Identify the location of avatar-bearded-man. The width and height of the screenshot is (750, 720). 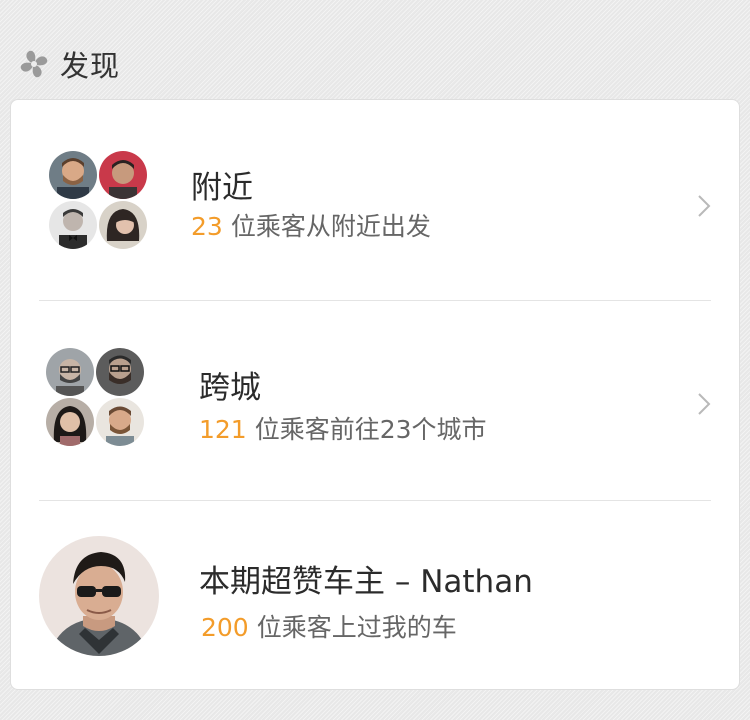
(73, 175).